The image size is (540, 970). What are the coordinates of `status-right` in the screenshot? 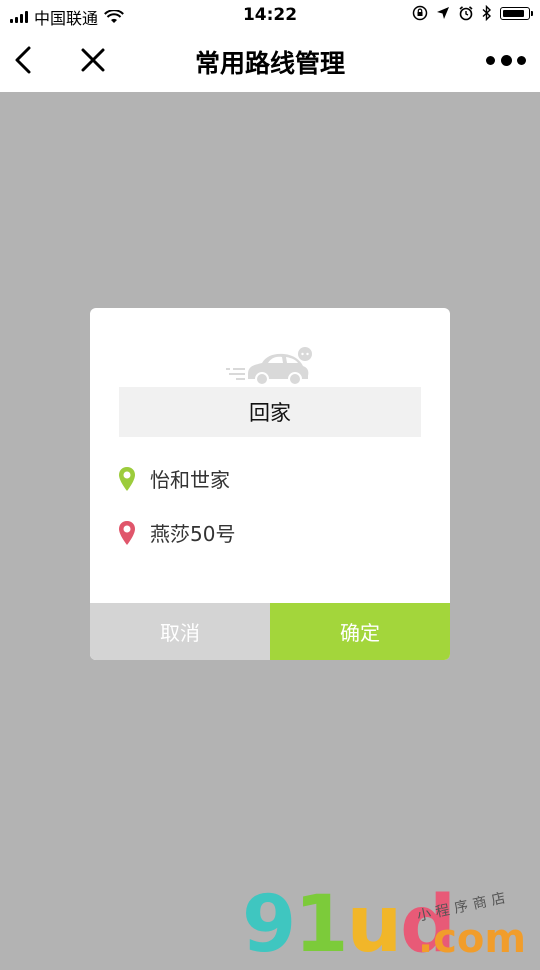 It's located at (472, 13).